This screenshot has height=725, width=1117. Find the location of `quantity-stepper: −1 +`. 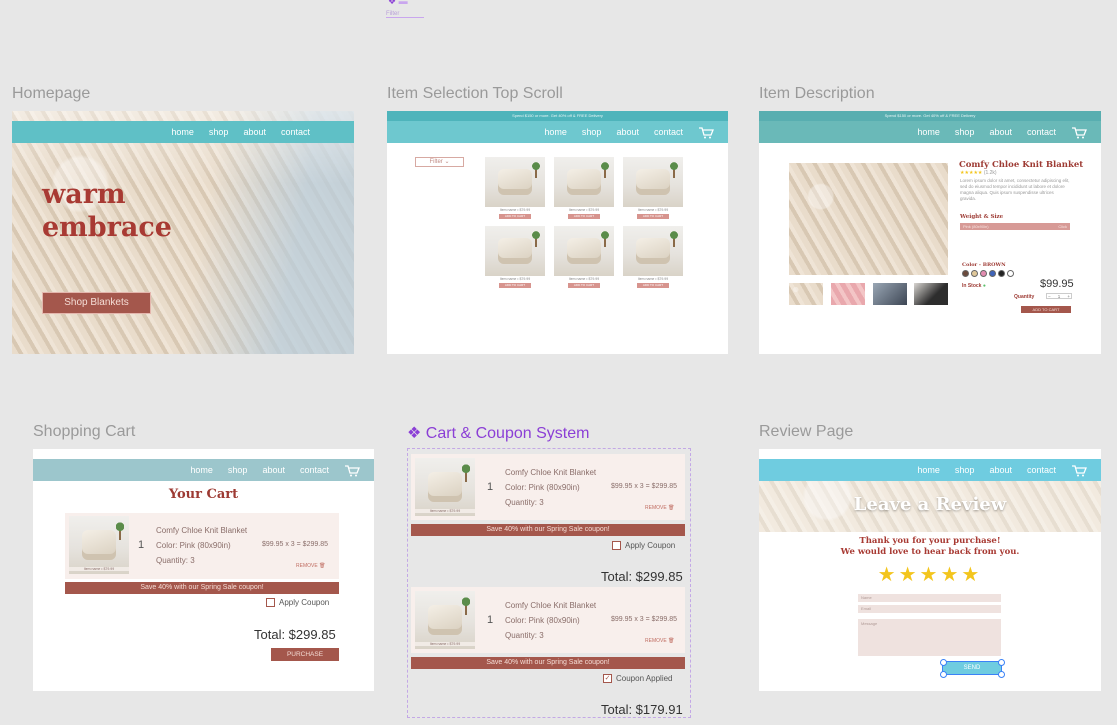

quantity-stepper: −1 + is located at coordinates (1059, 296).